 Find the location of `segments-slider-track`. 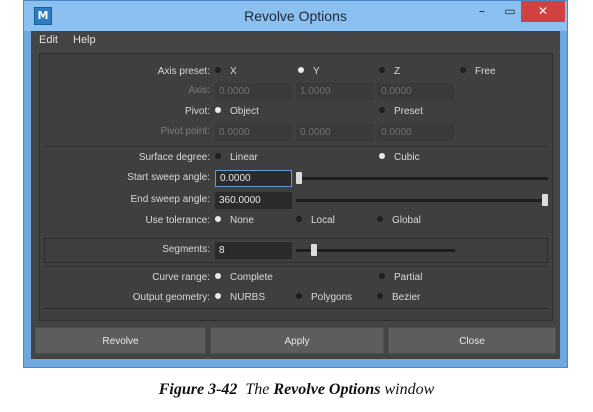

segments-slider-track is located at coordinates (375, 250).